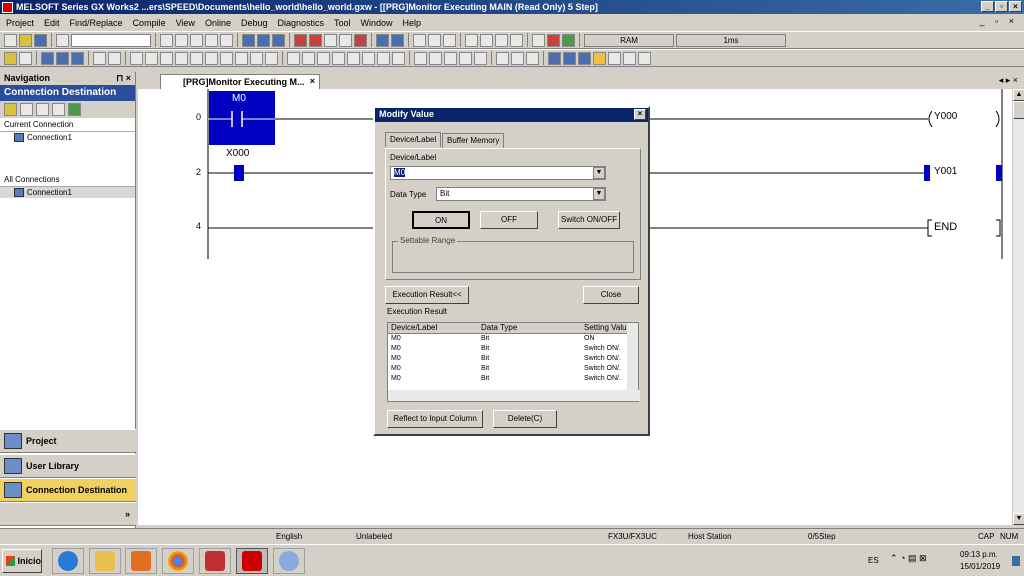 This screenshot has height=576, width=1024. What do you see at coordinates (987, 6) in the screenshot?
I see `minimize-button: _` at bounding box center [987, 6].